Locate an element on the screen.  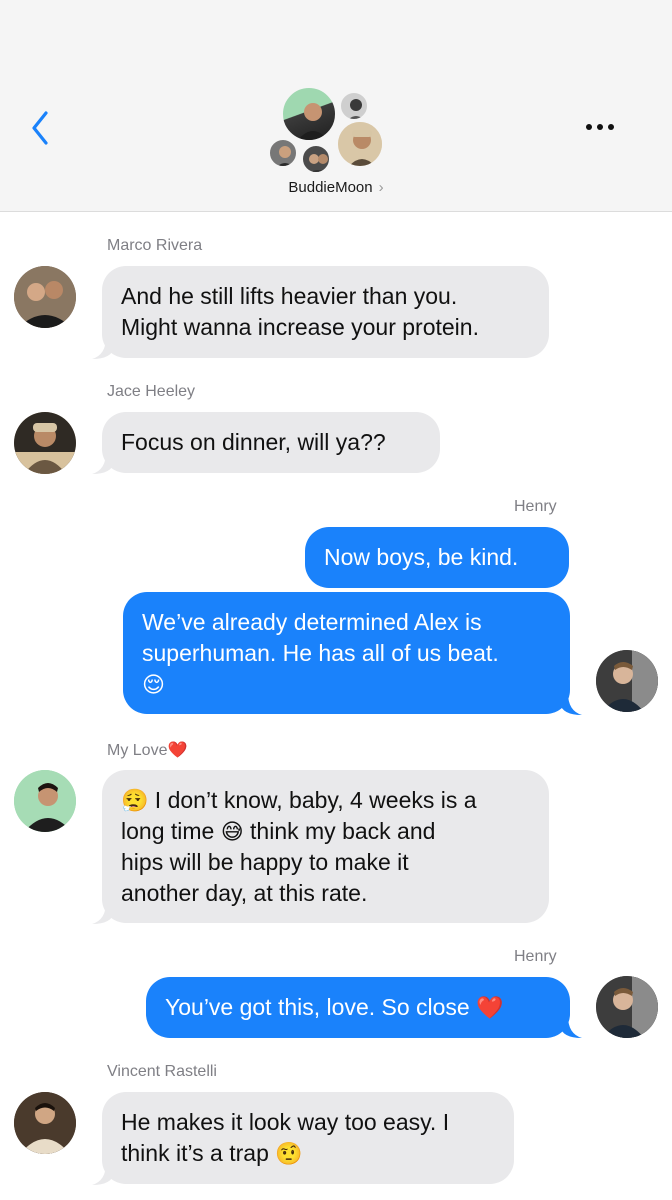
message-text: superhuman. He has all of us beat. is located at coordinates (320, 653).